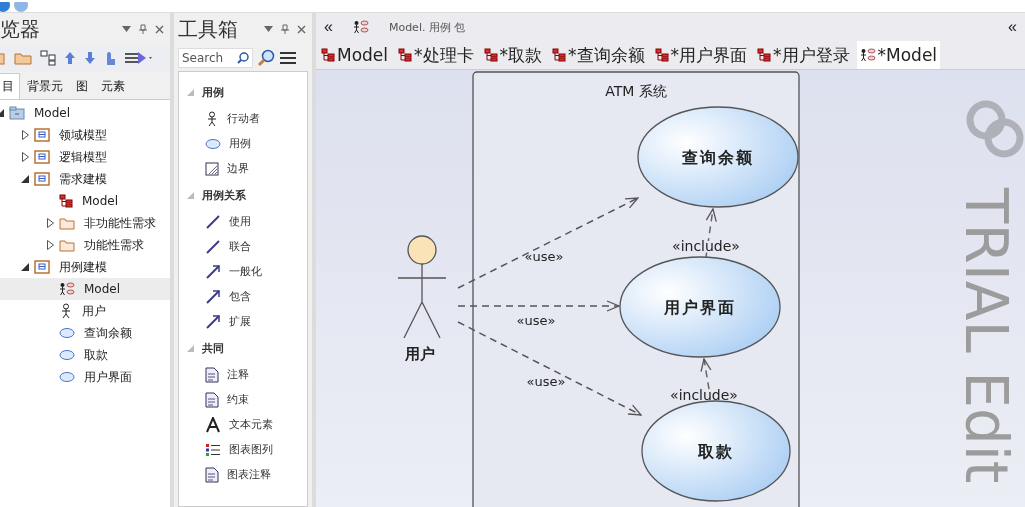 Image resolution: width=1025 pixels, height=507 pixels. What do you see at coordinates (355, 55) in the screenshot?
I see `diagram-tab: Model` at bounding box center [355, 55].